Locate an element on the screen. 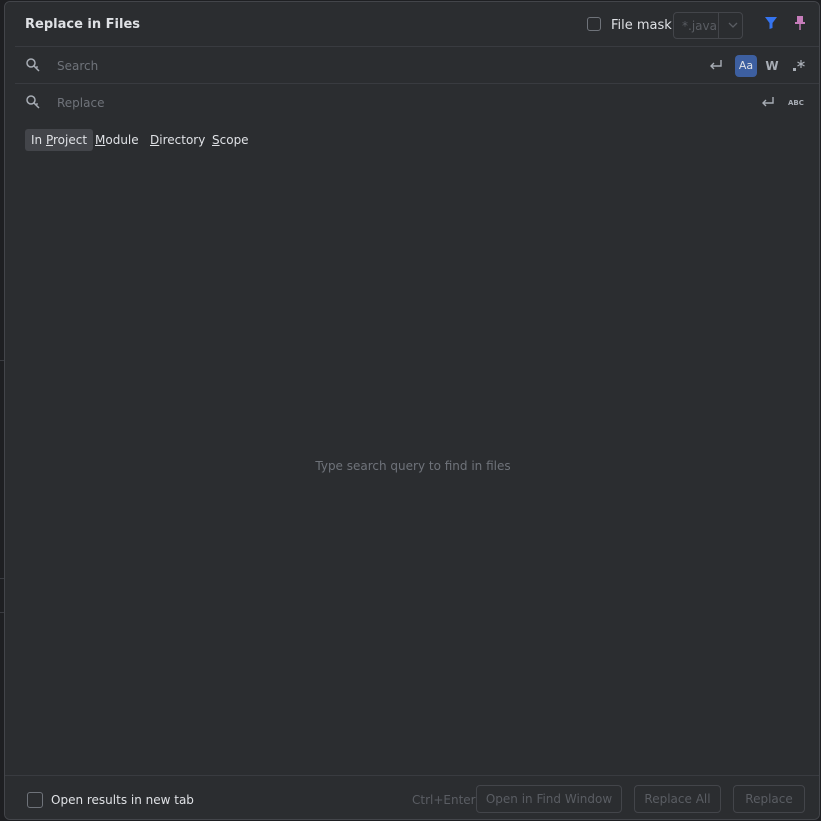 The width and height of the screenshot is (821, 821). empty-results-message: Type search query to find in files is located at coordinates (413, 466).